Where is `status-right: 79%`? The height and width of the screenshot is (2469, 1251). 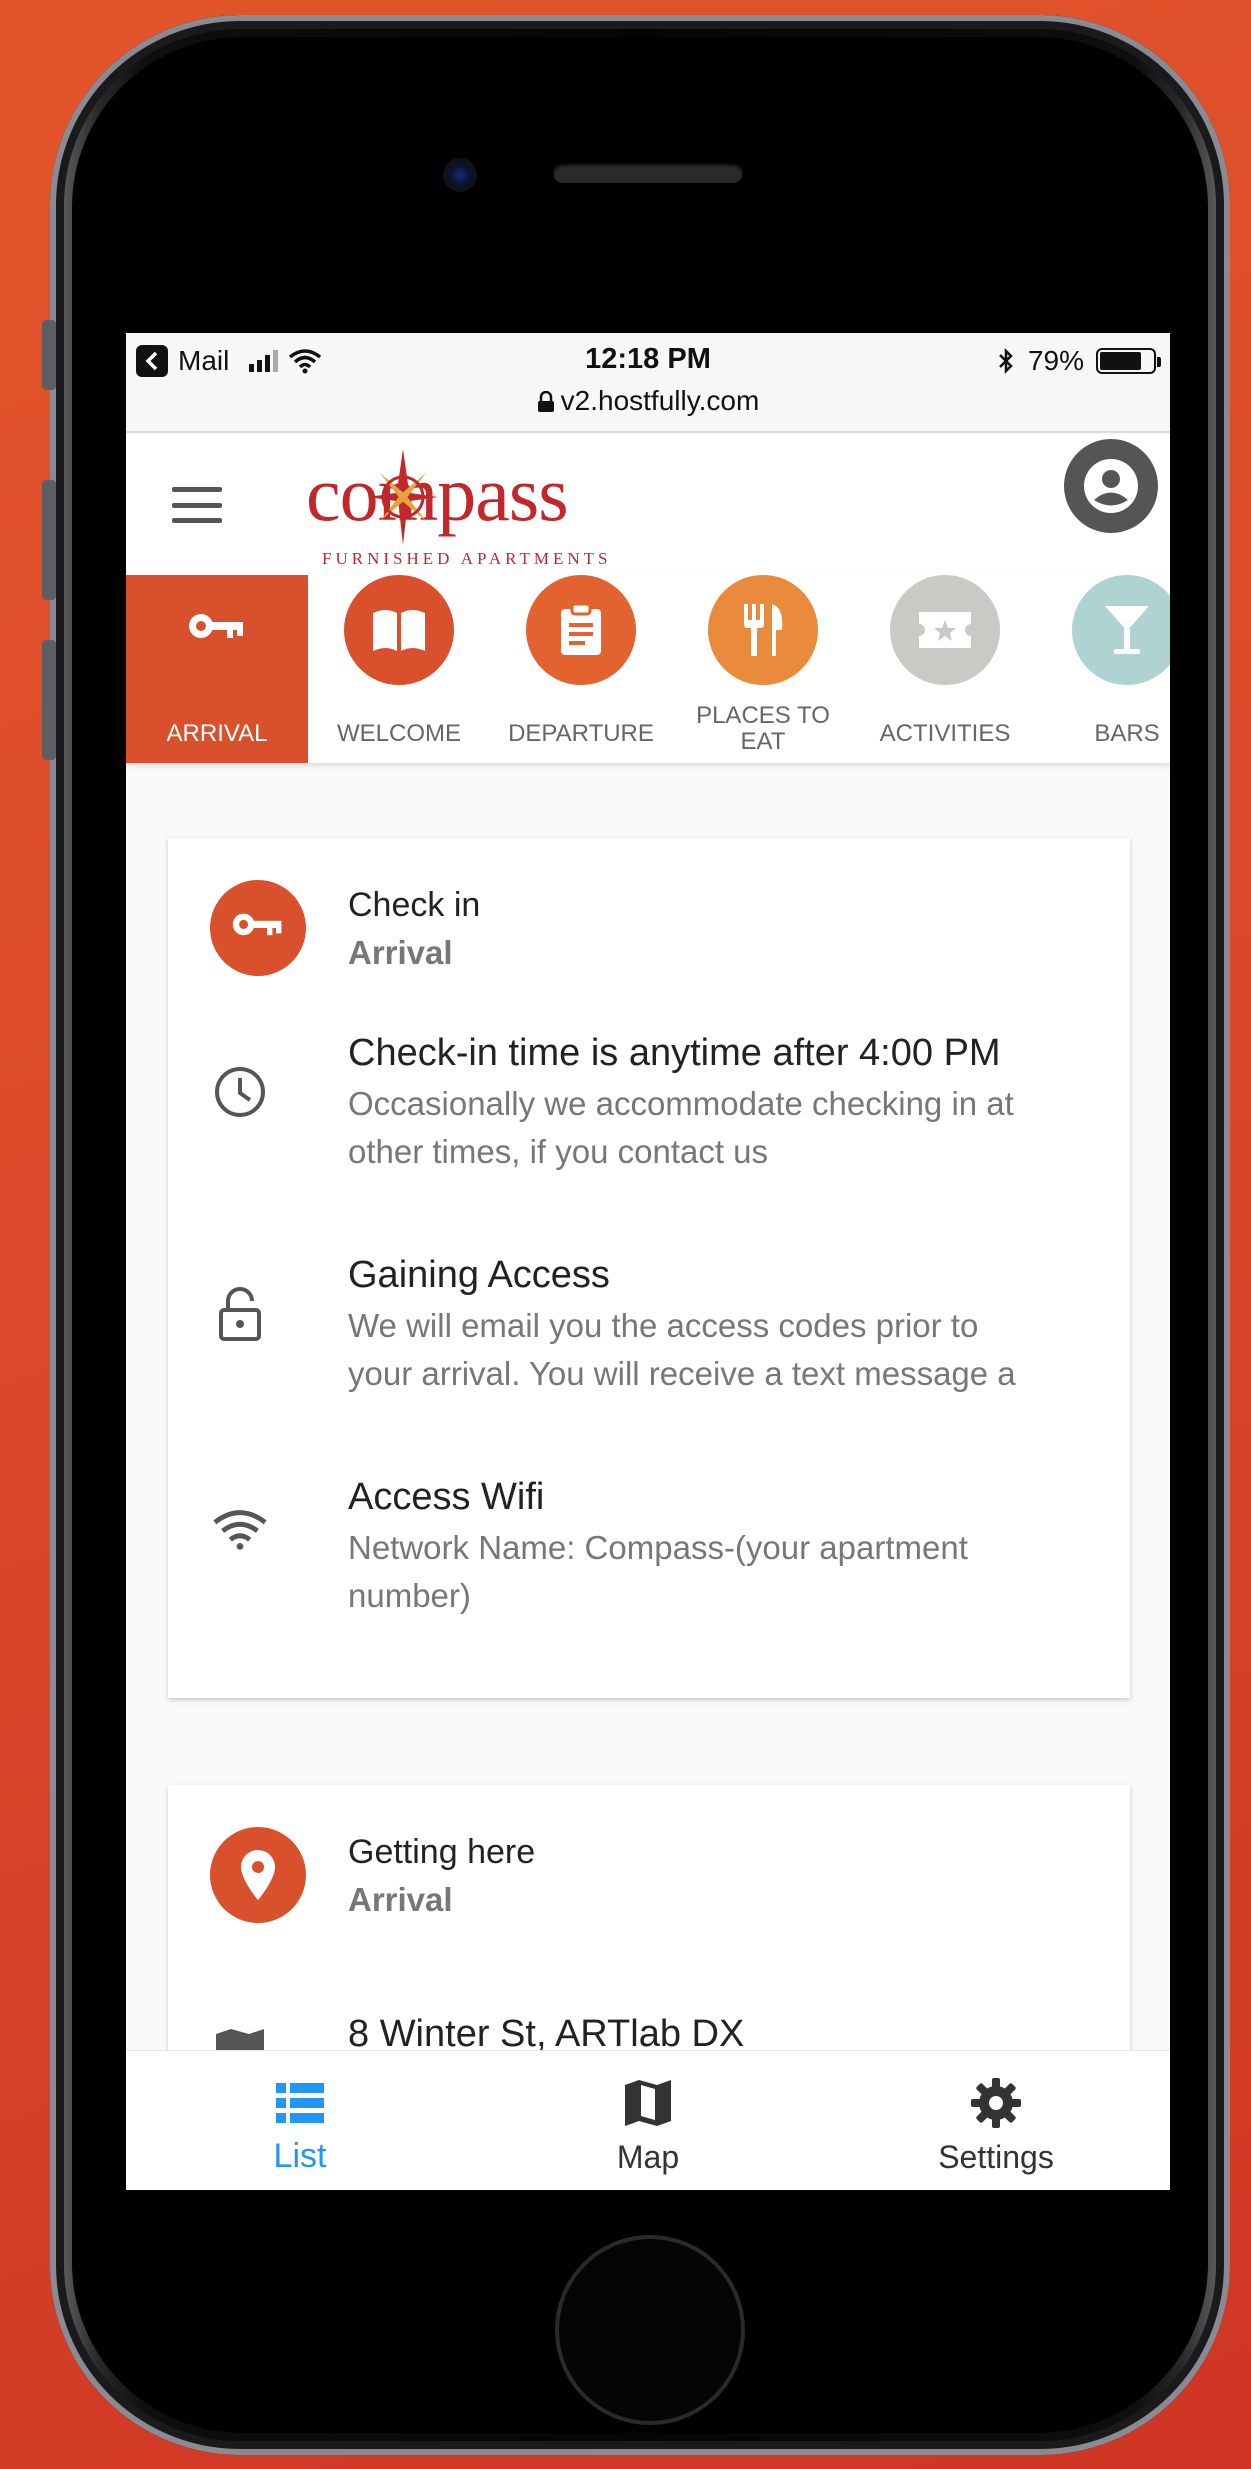
status-right: 79% is located at coordinates (1078, 361).